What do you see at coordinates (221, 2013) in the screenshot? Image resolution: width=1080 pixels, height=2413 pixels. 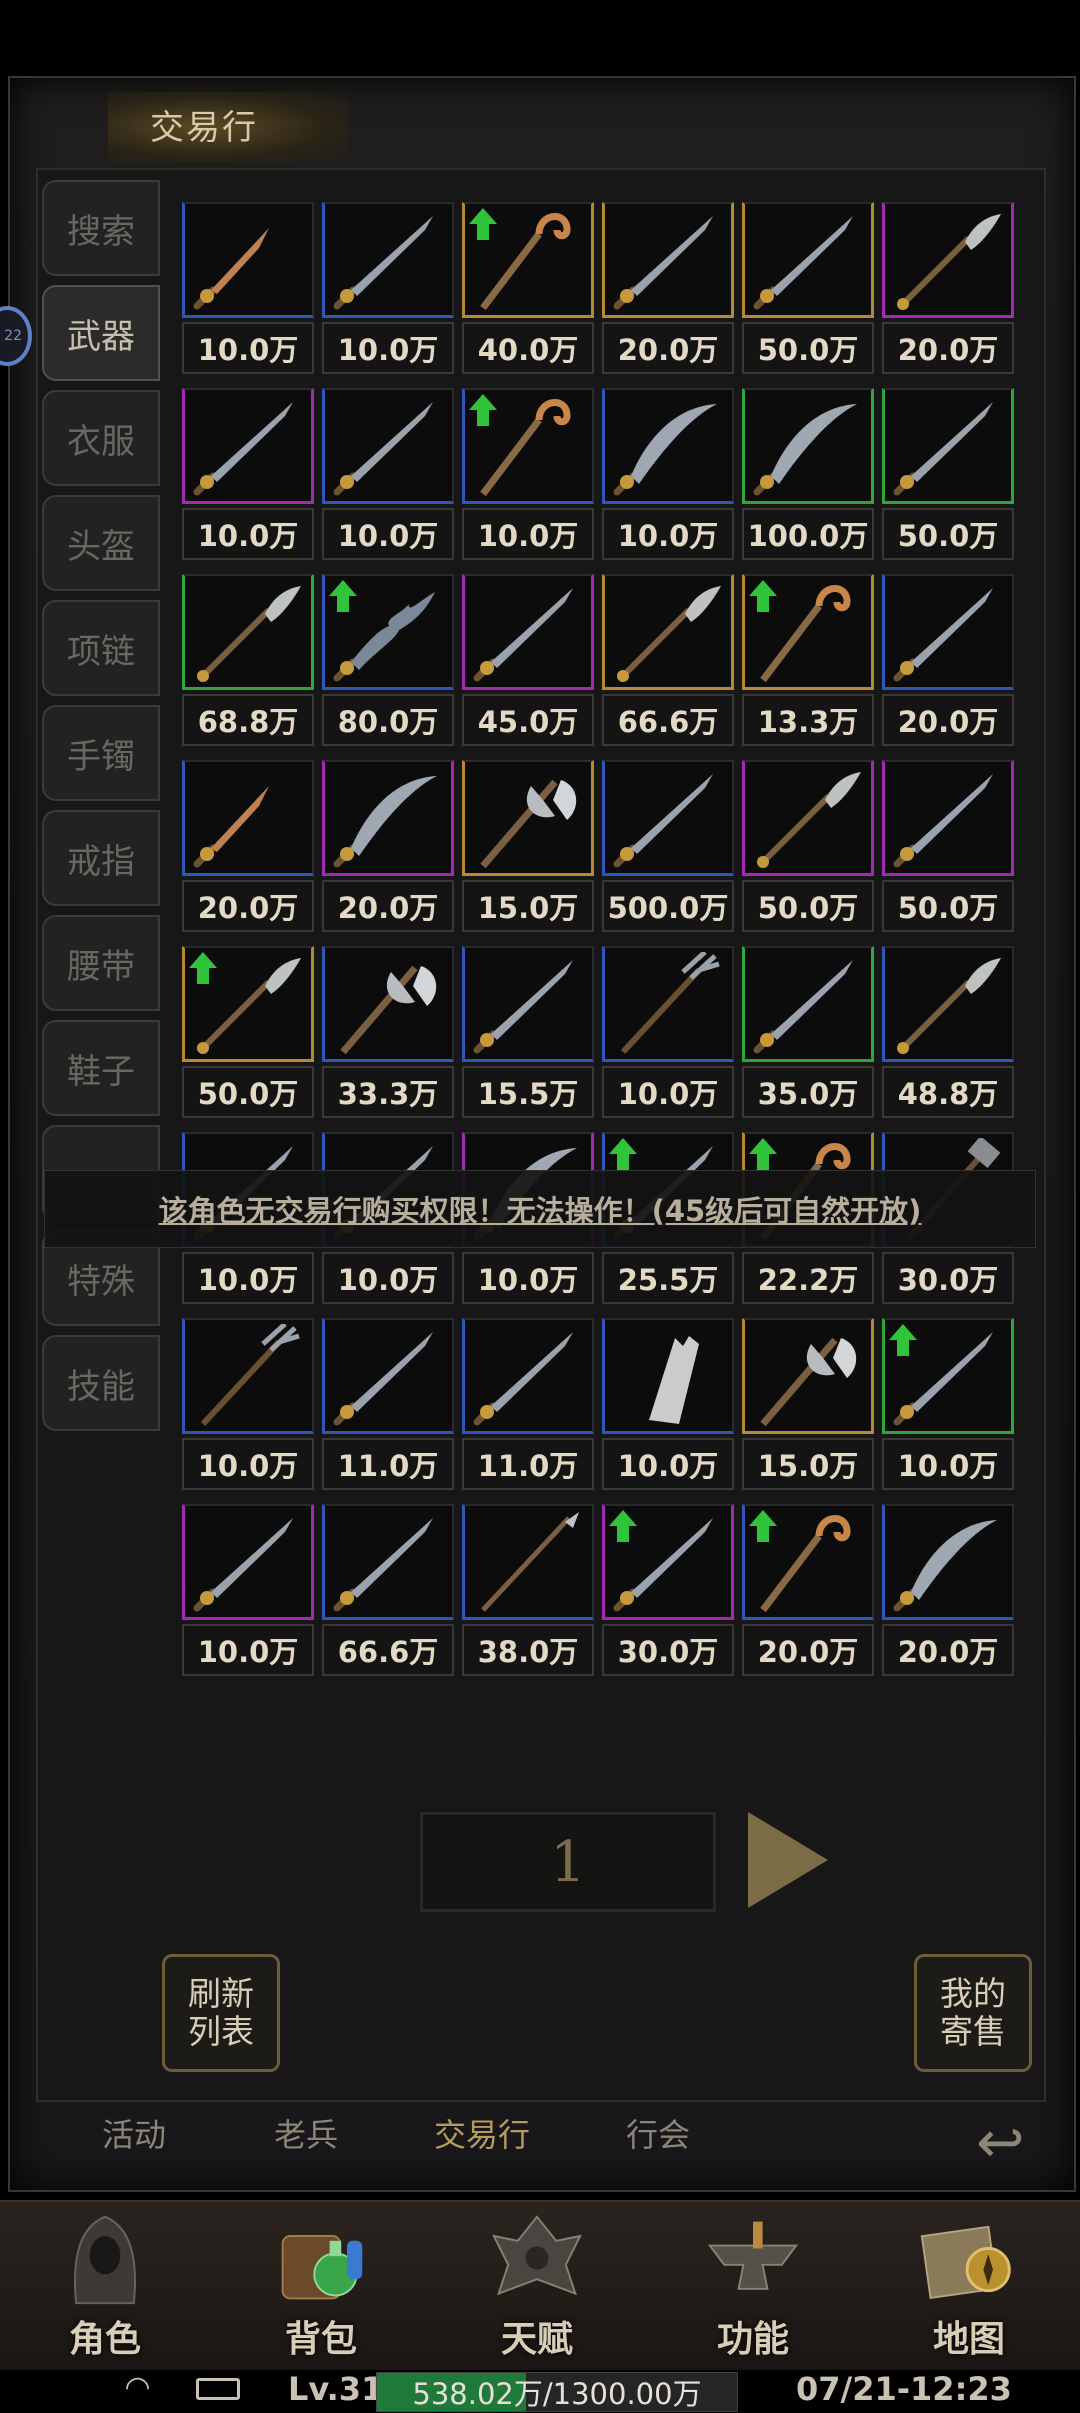 I see `refresh-list-button: 刷新 列表` at bounding box center [221, 2013].